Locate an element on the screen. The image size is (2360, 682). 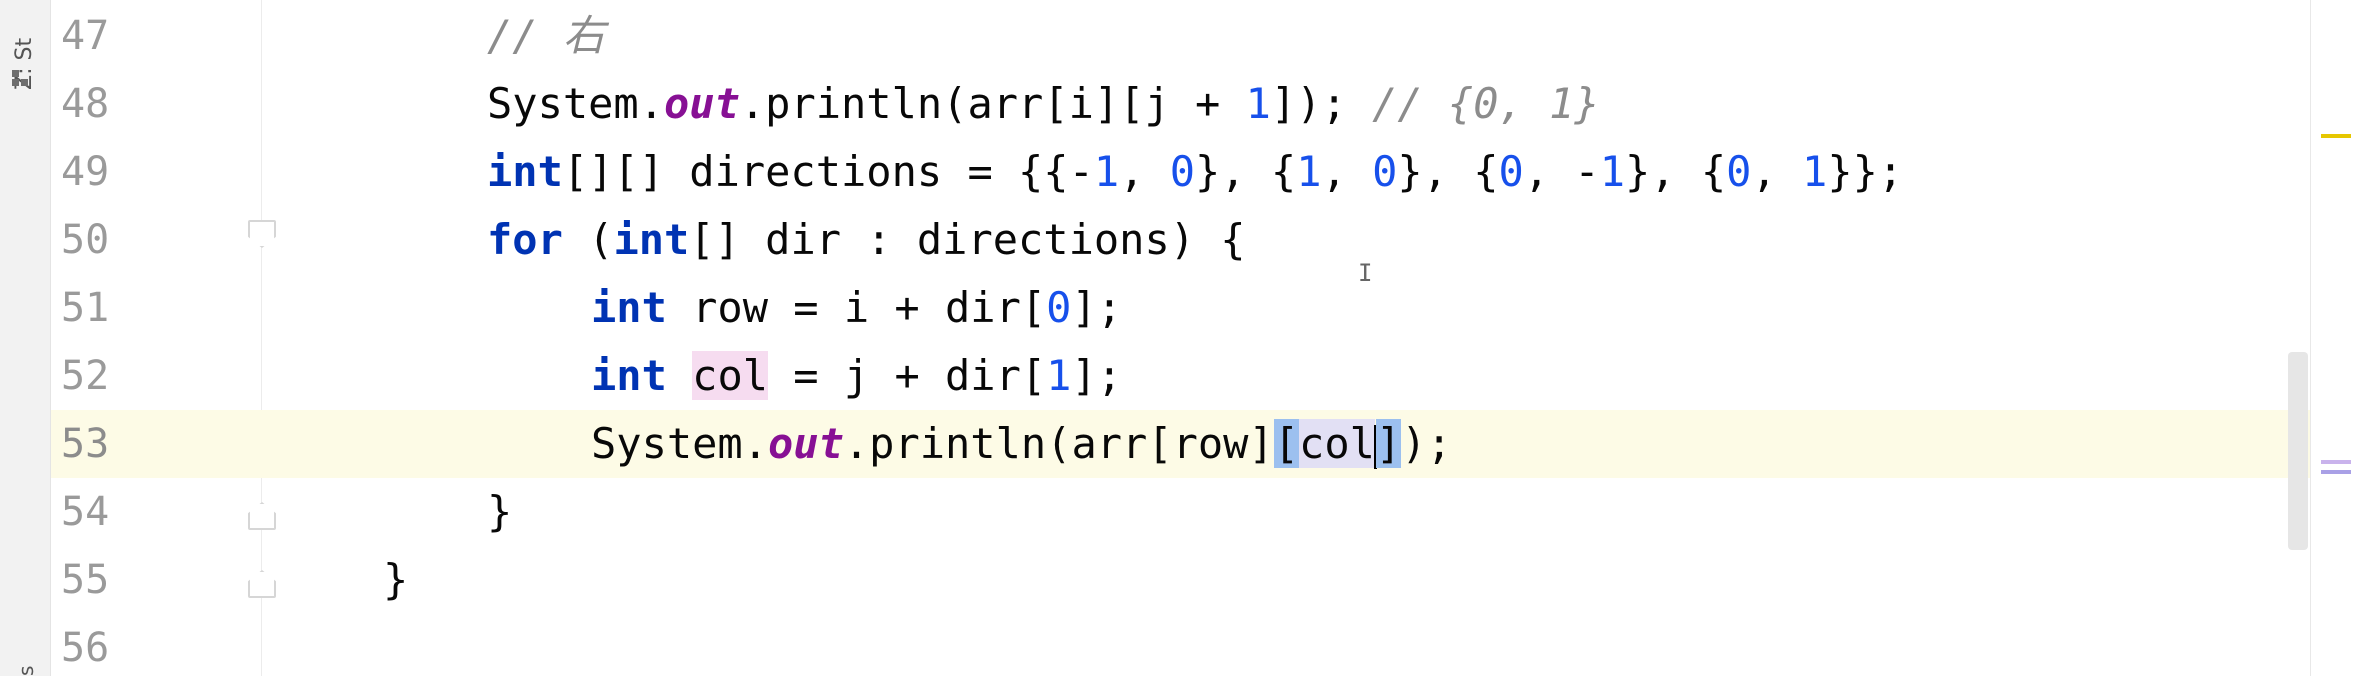
code-token: }}; is located at coordinates (1865, 171).